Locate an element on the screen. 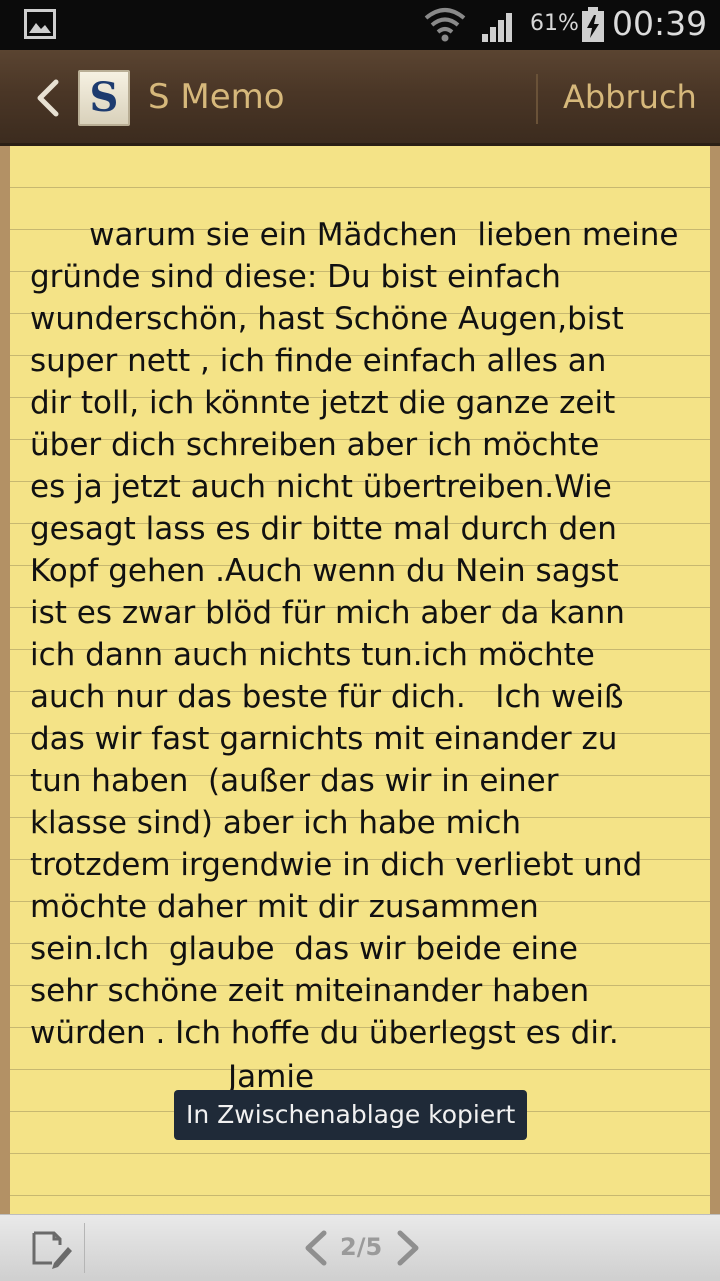 The image size is (720, 1281). memo-line: über dich schreiben aber ich möchte is located at coordinates (315, 445).